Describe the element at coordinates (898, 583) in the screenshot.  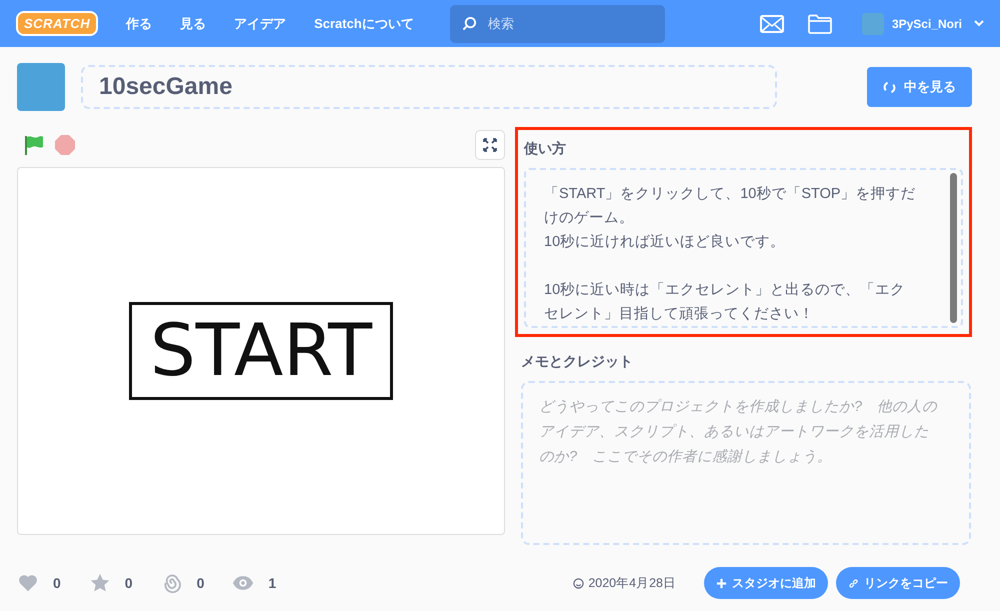
I see `copy-link-button: リンクをコピー` at that location.